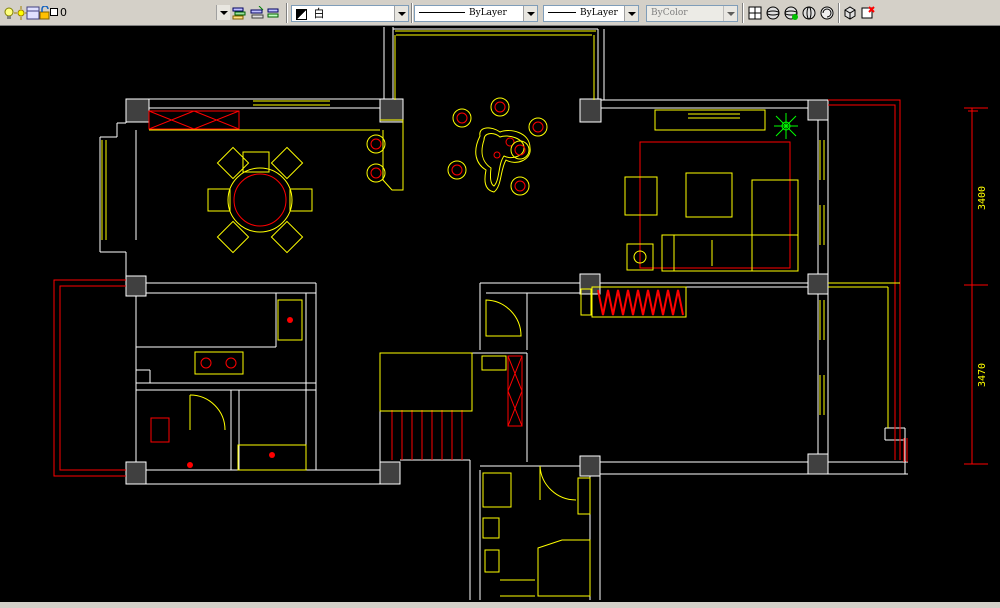 This screenshot has width=1000, height=608. Describe the element at coordinates (773, 12) in the screenshot. I see `orbit-icon` at that location.